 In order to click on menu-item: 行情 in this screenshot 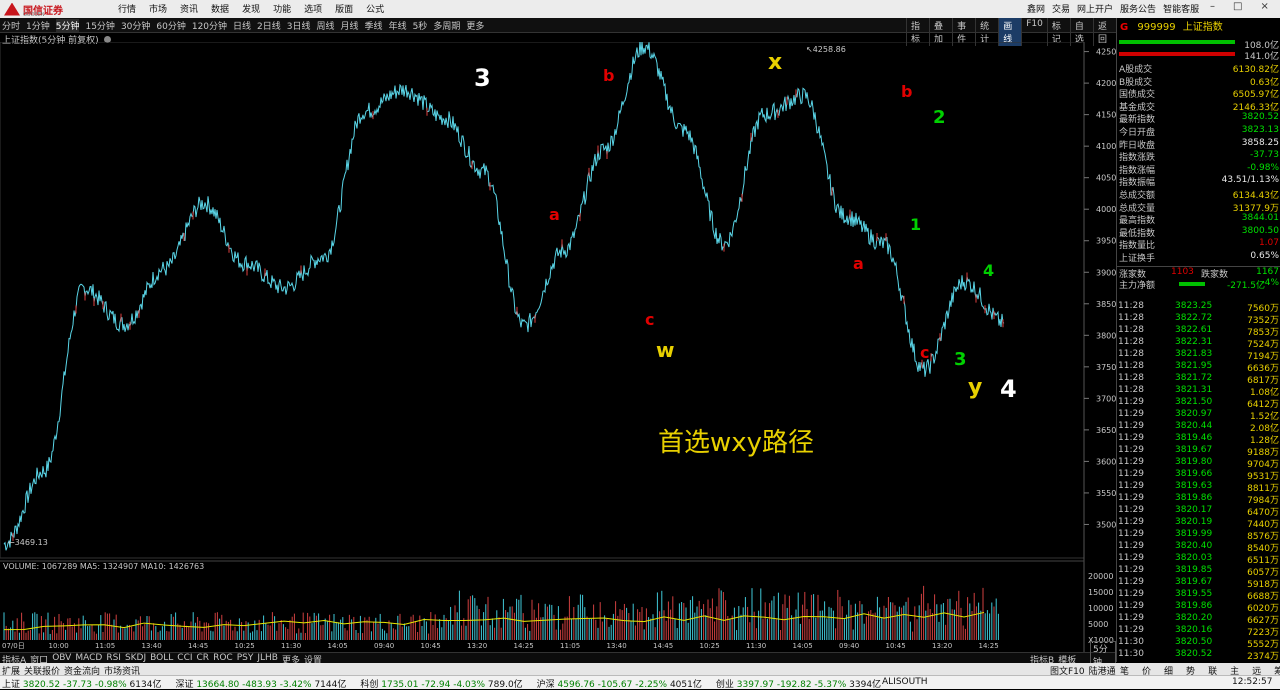, I will do `click(127, 8)`.